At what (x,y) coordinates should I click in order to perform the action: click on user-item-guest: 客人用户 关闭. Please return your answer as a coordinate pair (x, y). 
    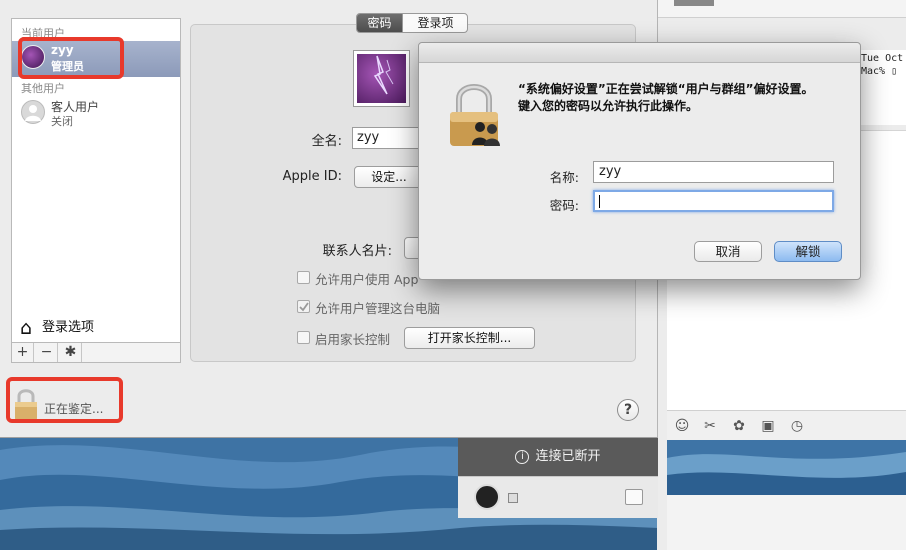
    Looking at the image, I should click on (96, 114).